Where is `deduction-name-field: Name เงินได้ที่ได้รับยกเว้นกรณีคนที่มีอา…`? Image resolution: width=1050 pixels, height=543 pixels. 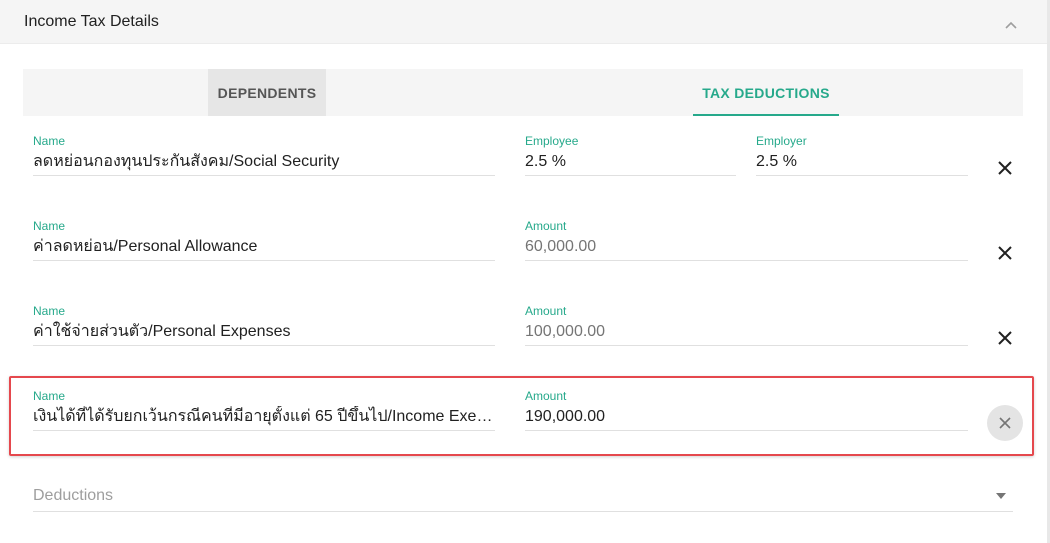 deduction-name-field: Name เงินได้ที่ได้รับยกเว้นกรณีคนที่มีอา… is located at coordinates (264, 413).